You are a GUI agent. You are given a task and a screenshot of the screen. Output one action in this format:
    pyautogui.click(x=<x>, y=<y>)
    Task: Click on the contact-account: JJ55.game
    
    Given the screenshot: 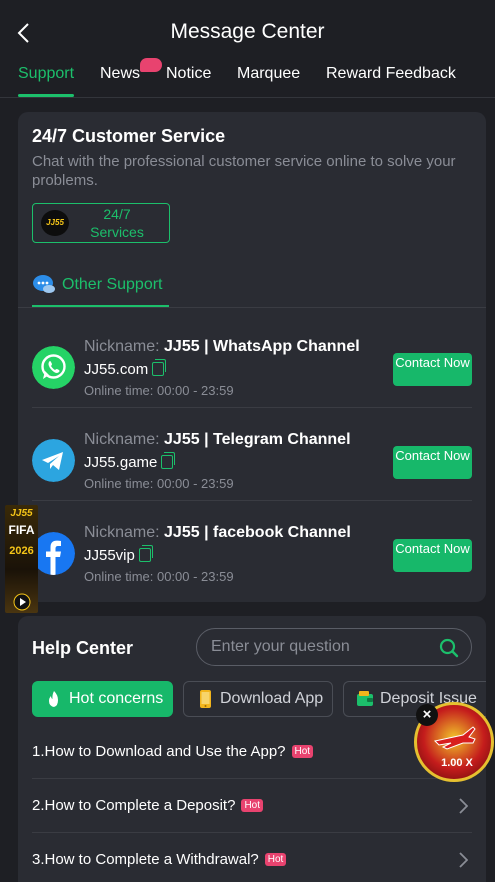 What is the action you would take?
    pyautogui.click(x=130, y=461)
    